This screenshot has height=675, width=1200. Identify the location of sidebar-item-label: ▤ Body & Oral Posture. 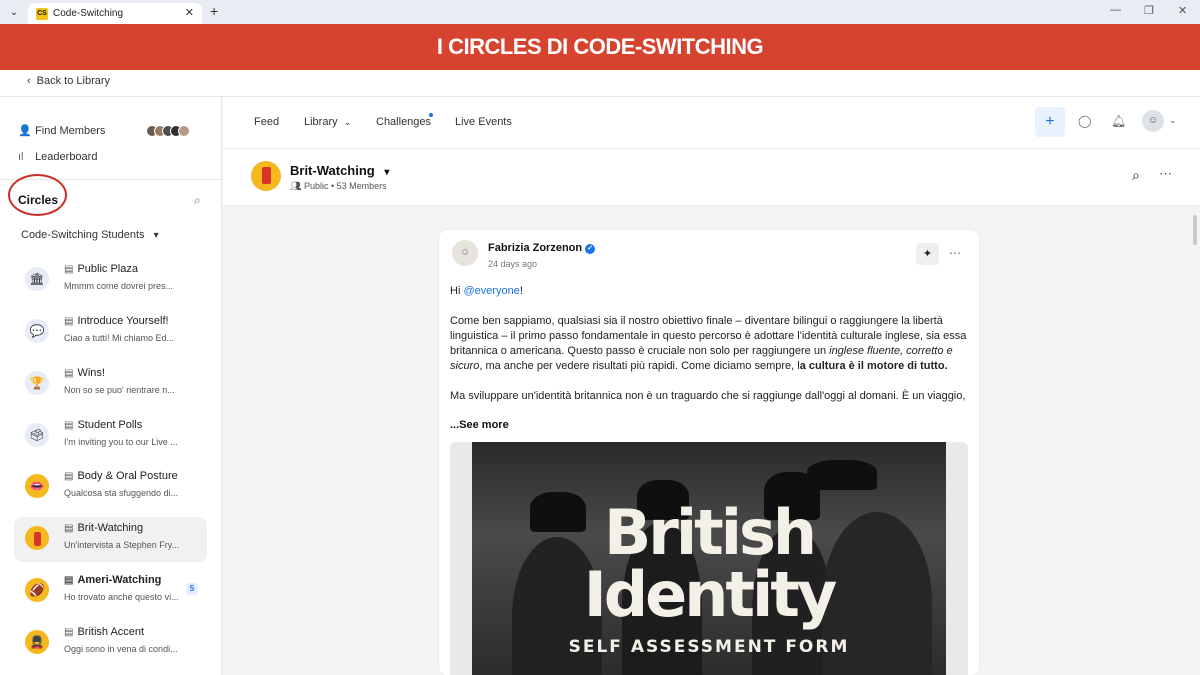
(121, 476).